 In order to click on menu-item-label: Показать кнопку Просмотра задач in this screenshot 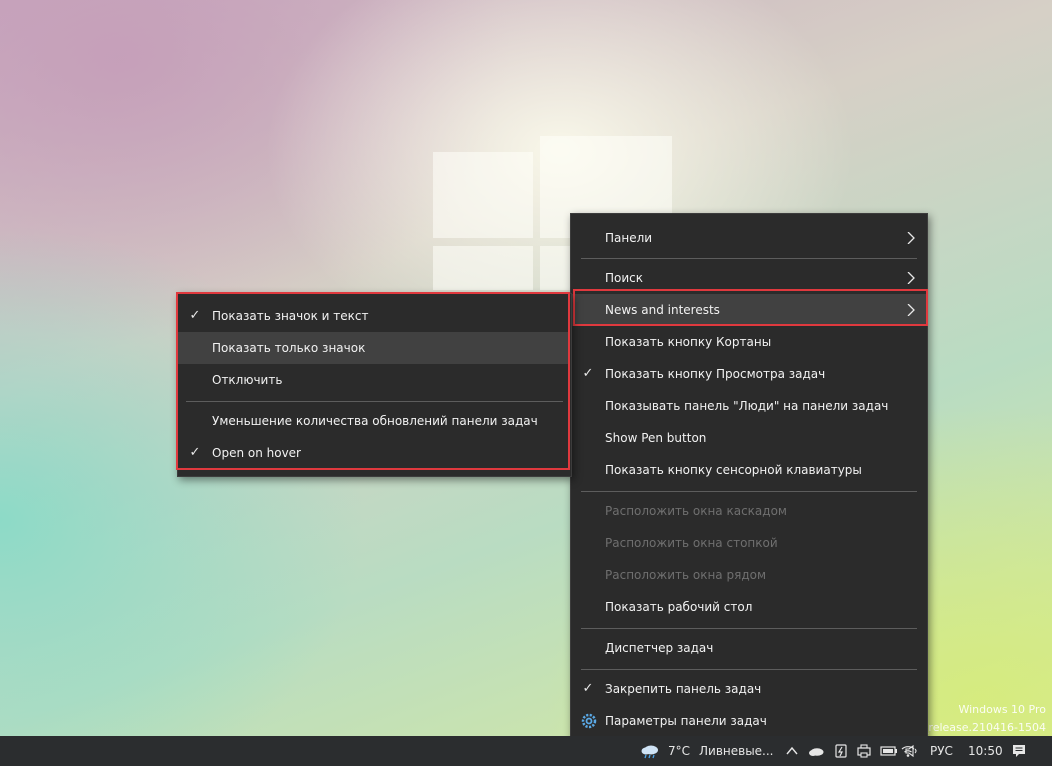, I will do `click(715, 374)`.